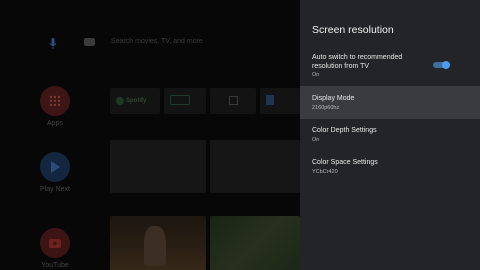 This screenshot has height=270, width=480. Describe the element at coordinates (353, 30) in the screenshot. I see `panel-title: Screen resolution` at that location.